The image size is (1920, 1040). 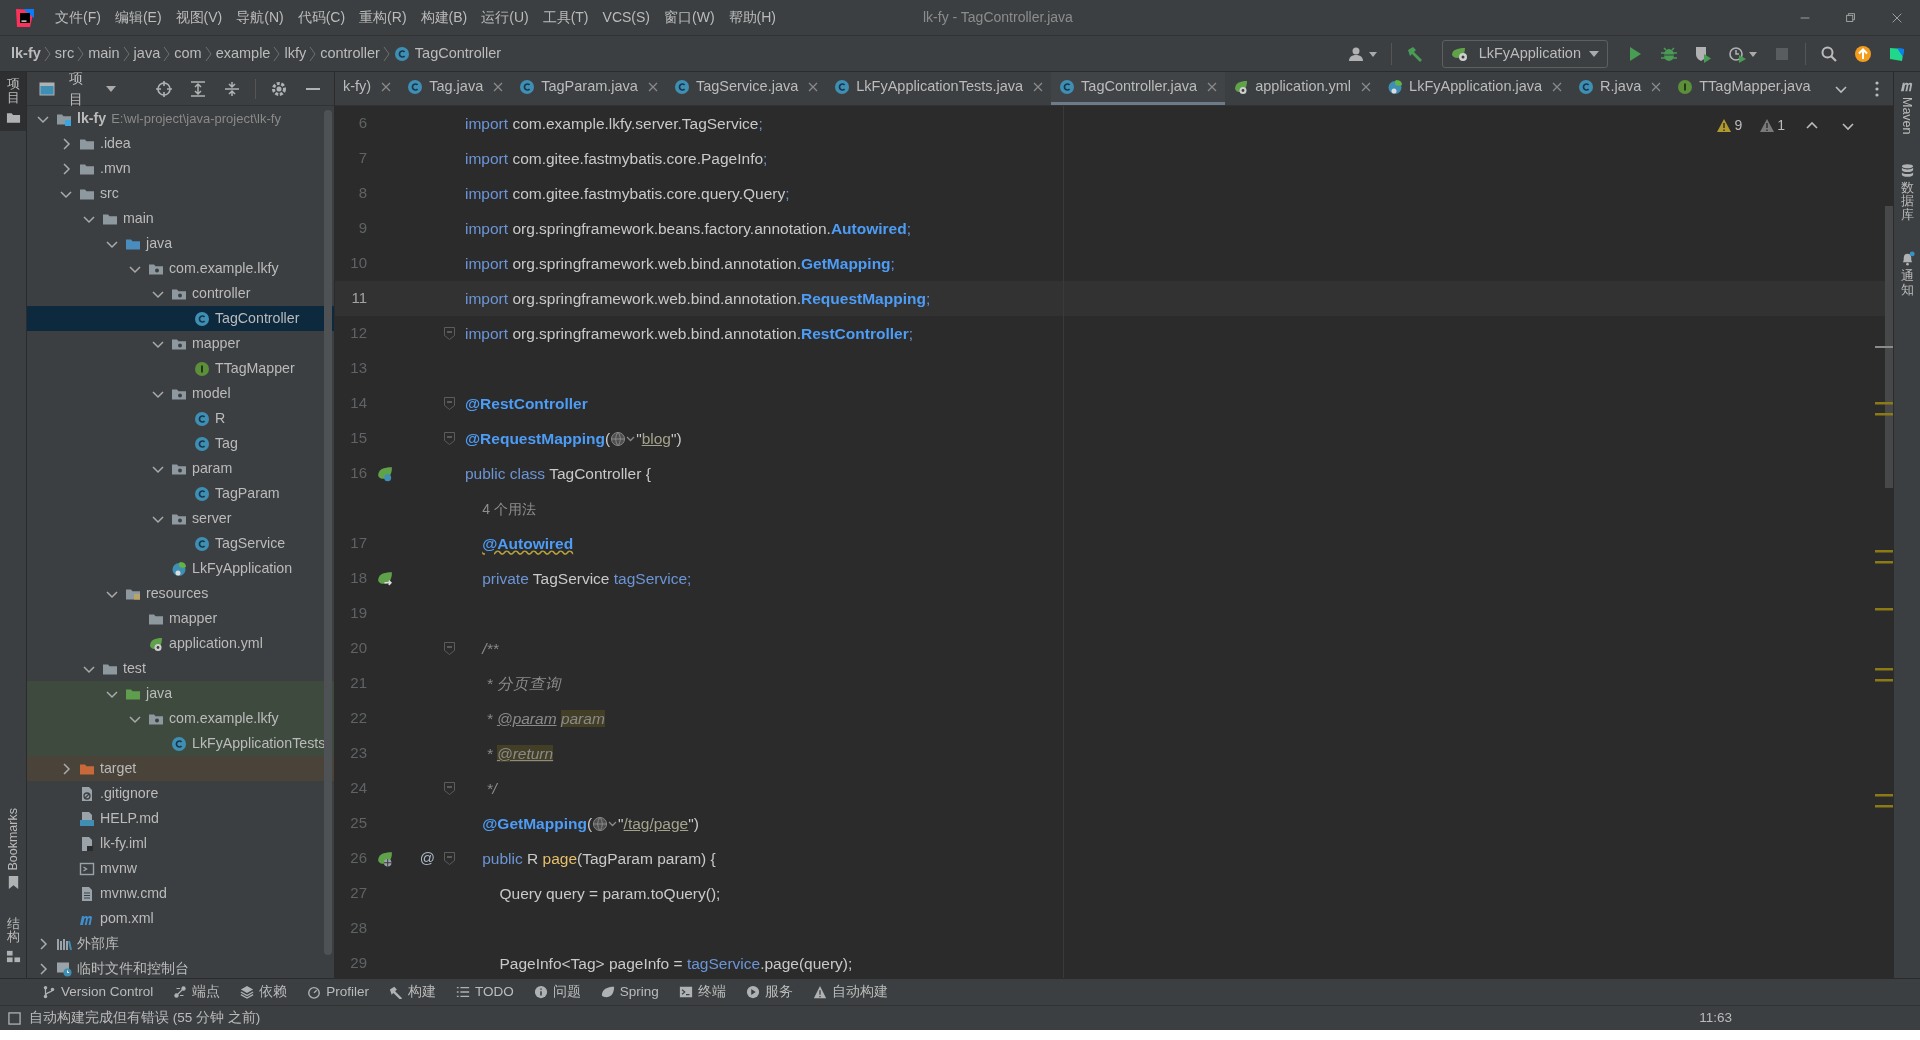 What do you see at coordinates (98, 992) in the screenshot?
I see `tool-window-button: Version Control` at bounding box center [98, 992].